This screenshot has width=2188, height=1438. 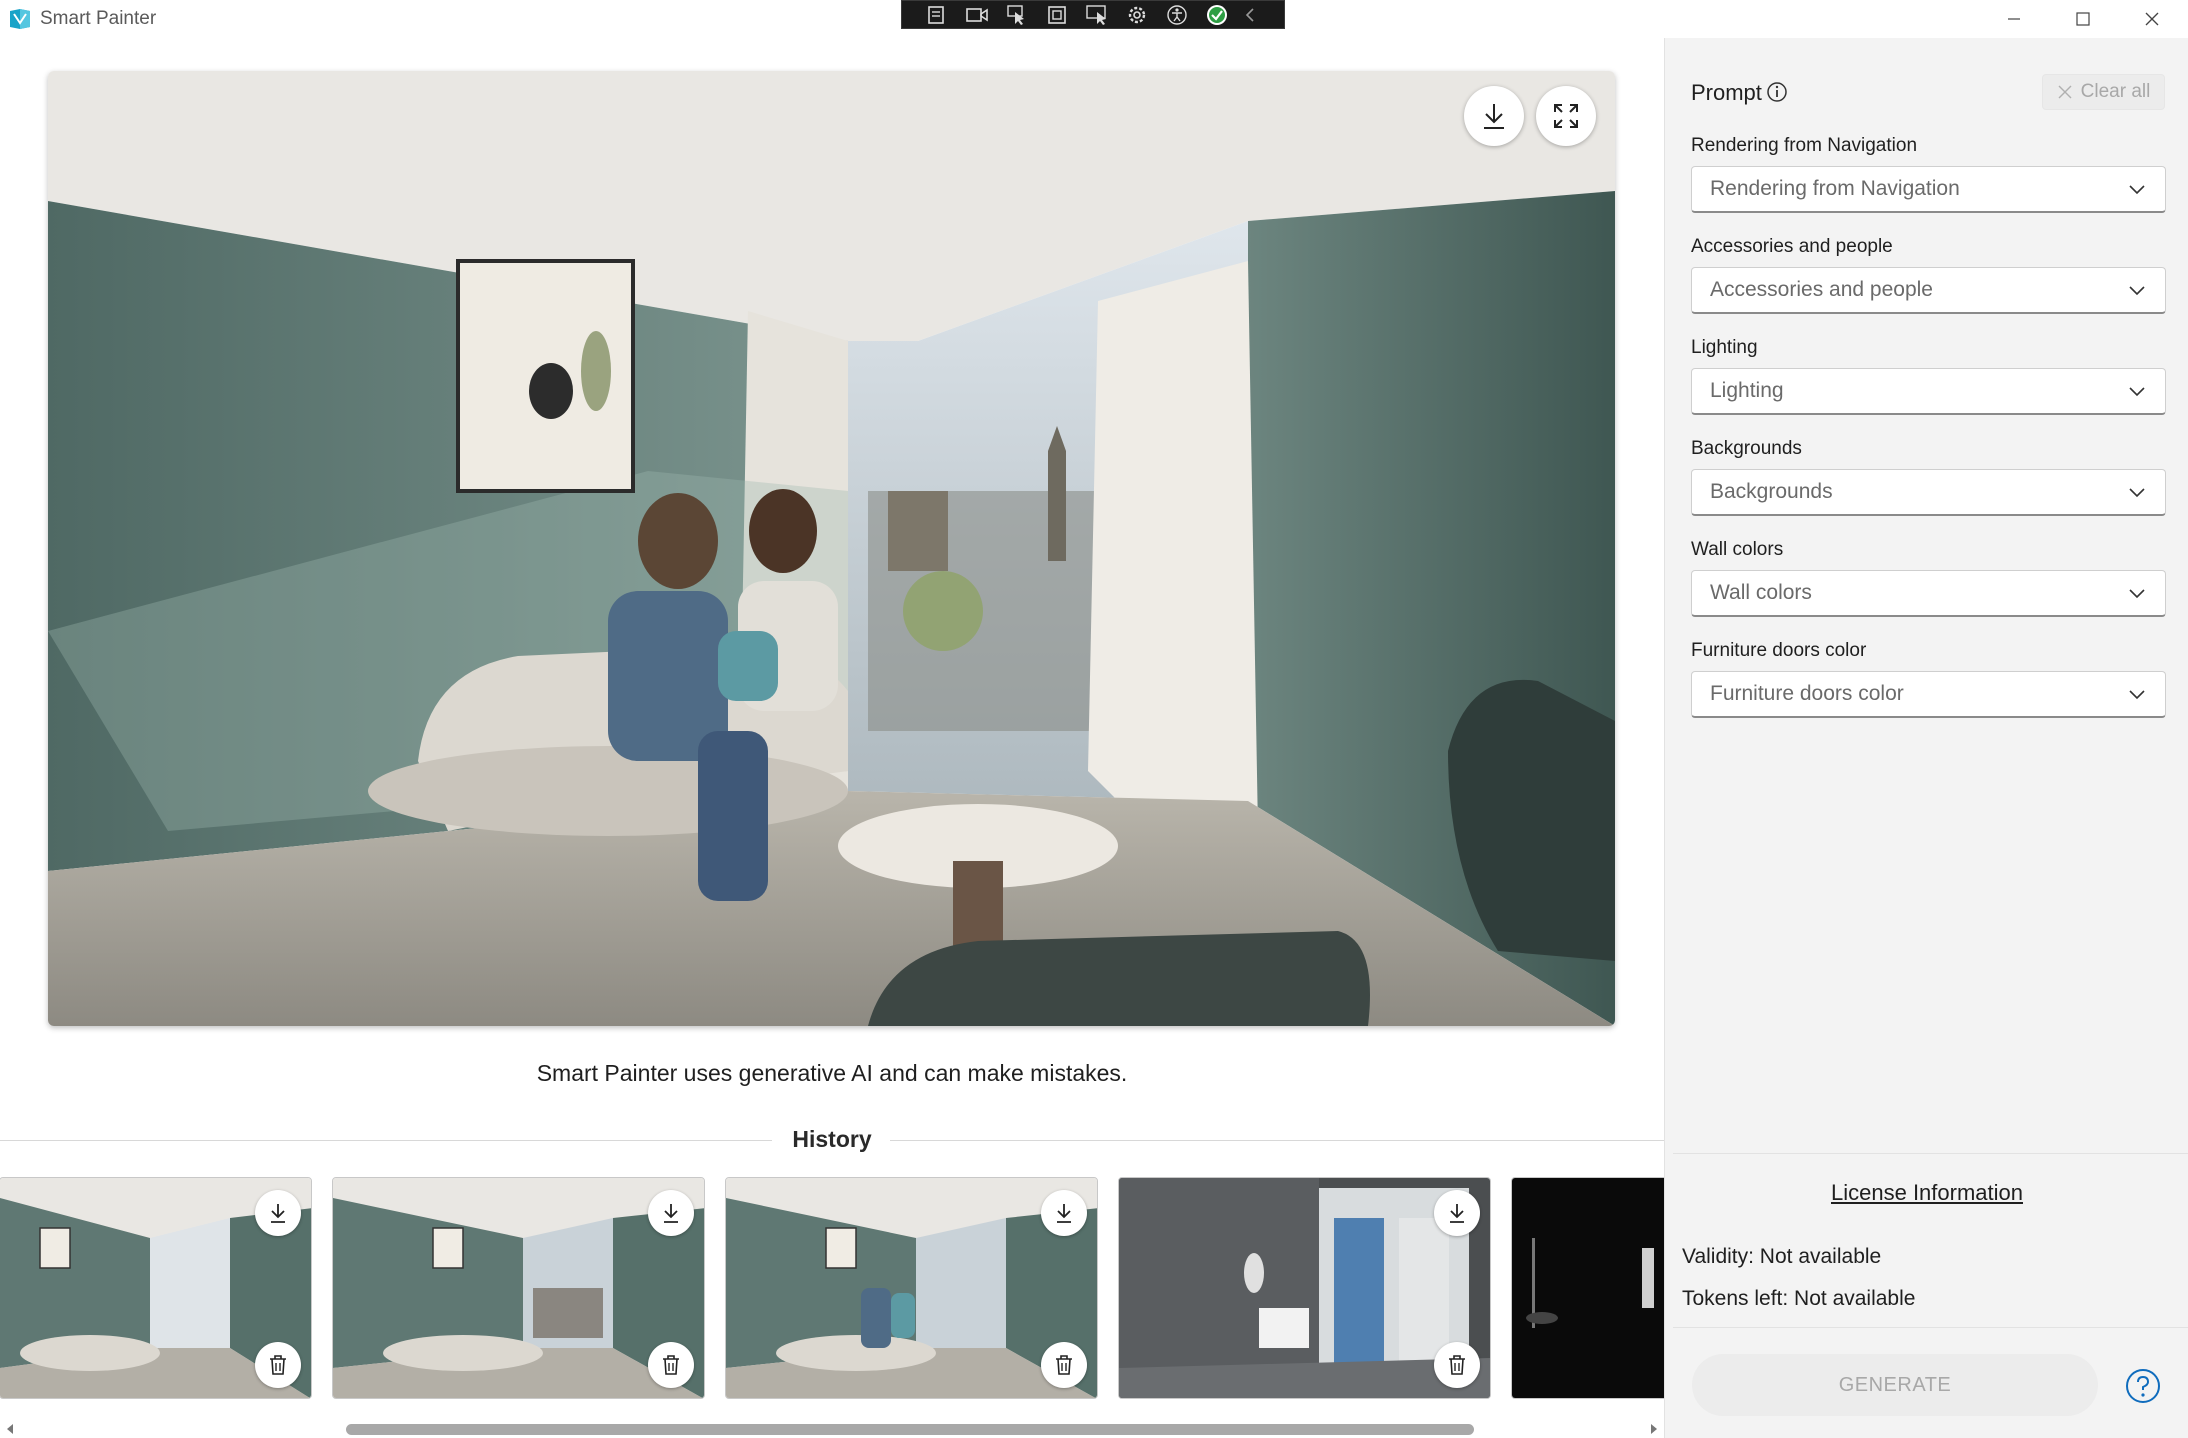 I want to click on select-pointer-icon, so click(x=1017, y=15).